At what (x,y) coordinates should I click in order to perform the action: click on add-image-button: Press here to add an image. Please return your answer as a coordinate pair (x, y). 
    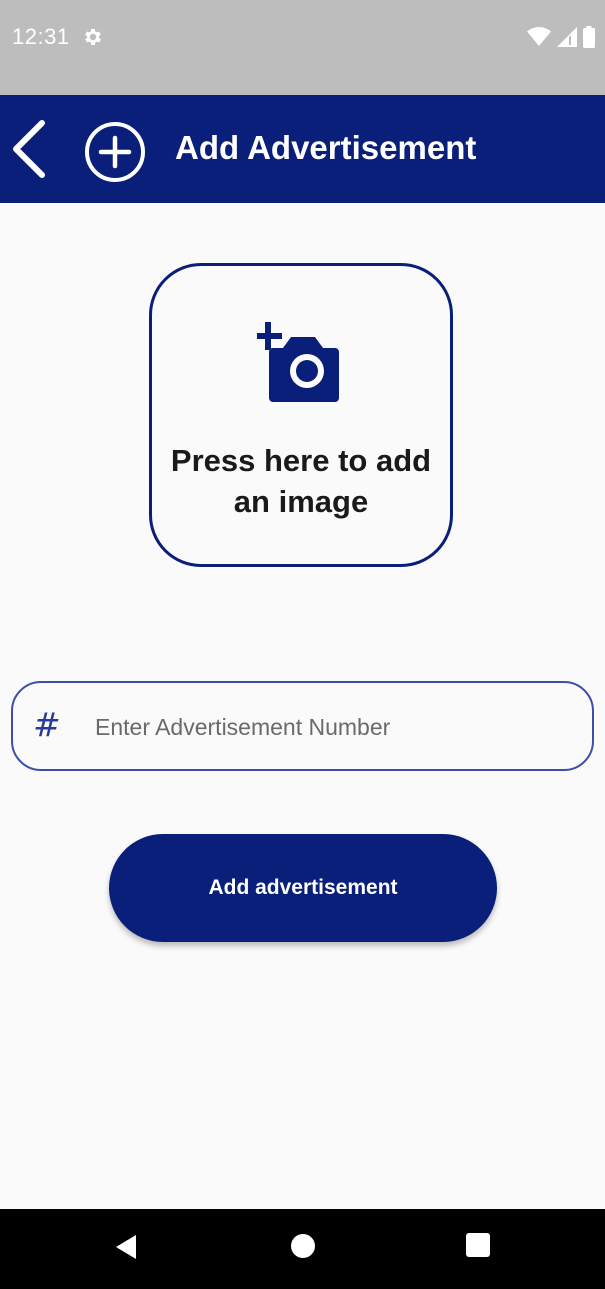
    Looking at the image, I should click on (301, 415).